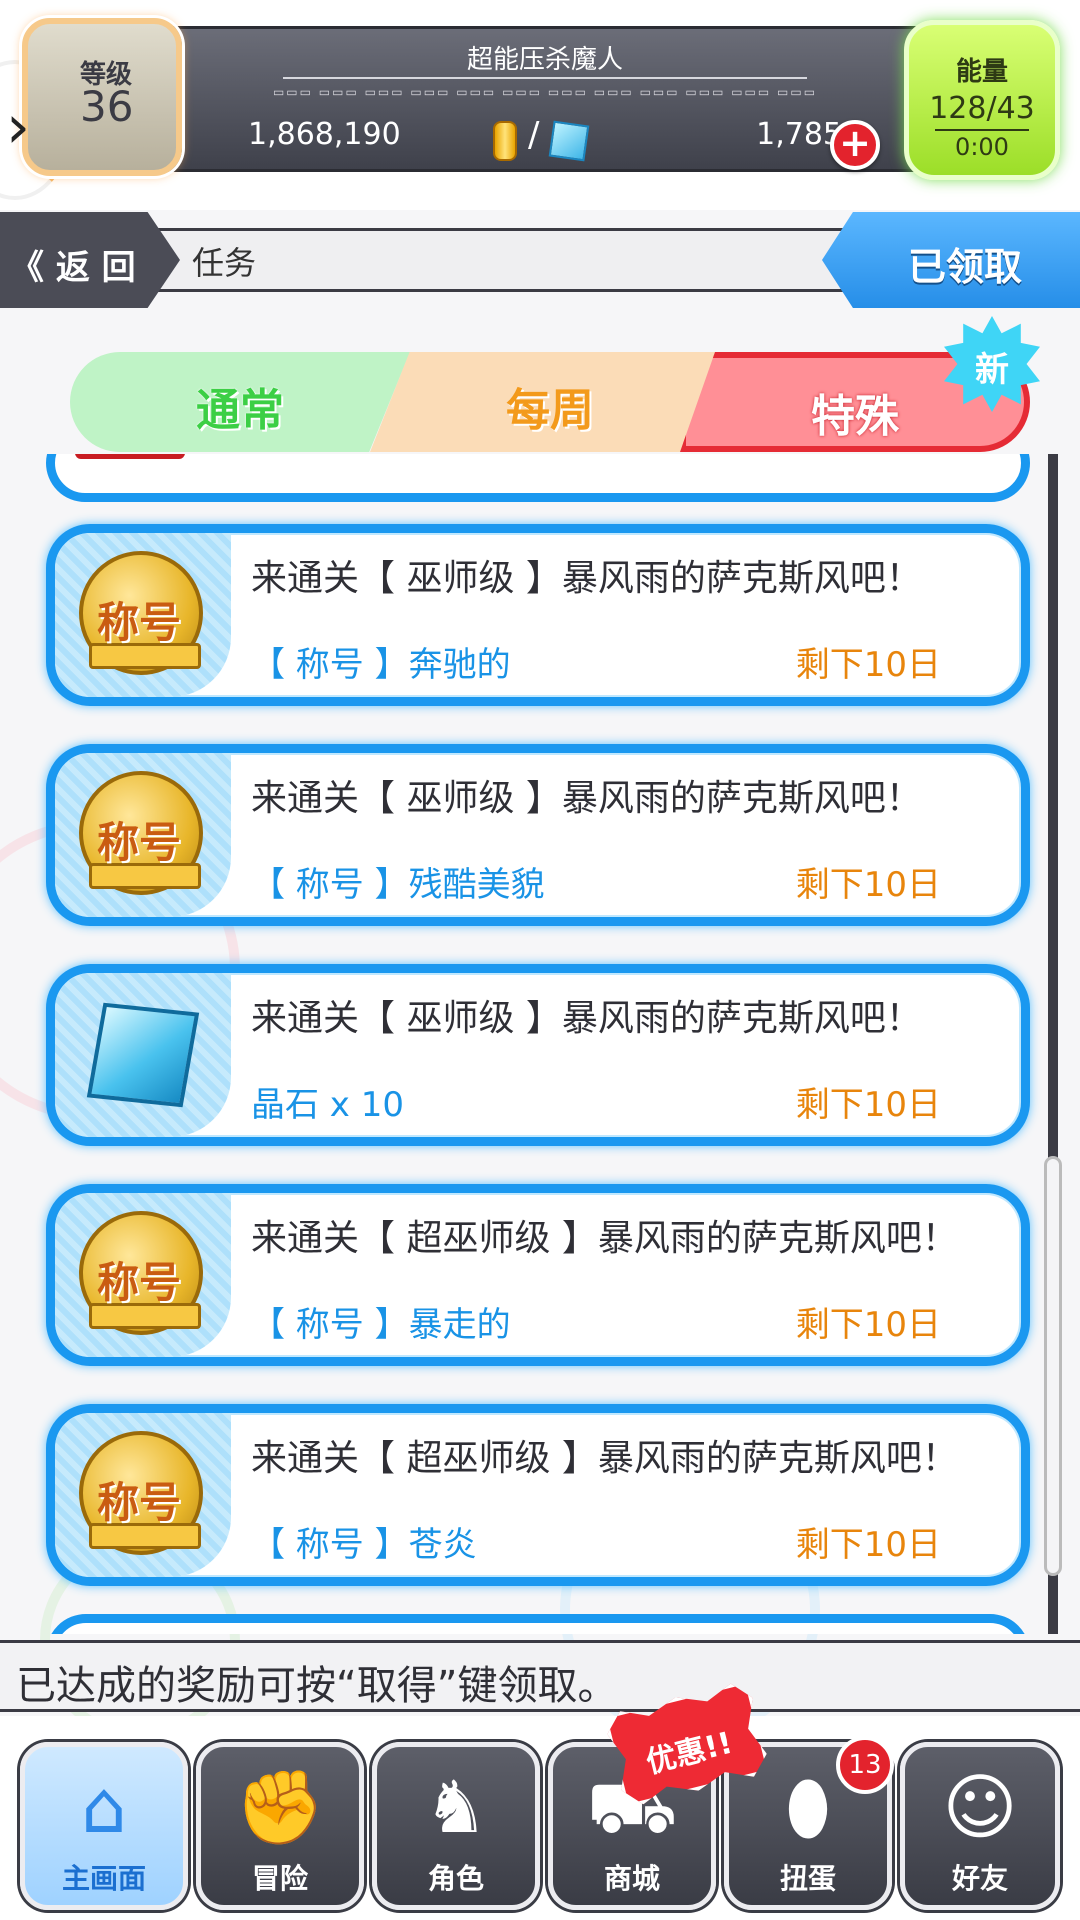  I want to click on gacha-count-badge: 13, so click(865, 1765).